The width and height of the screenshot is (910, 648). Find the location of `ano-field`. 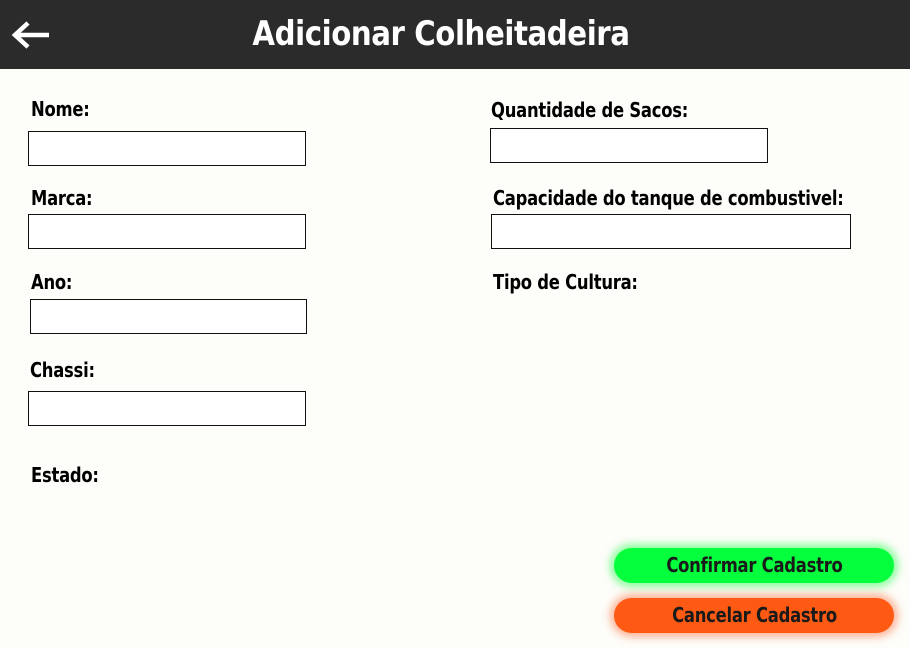

ano-field is located at coordinates (168, 316).